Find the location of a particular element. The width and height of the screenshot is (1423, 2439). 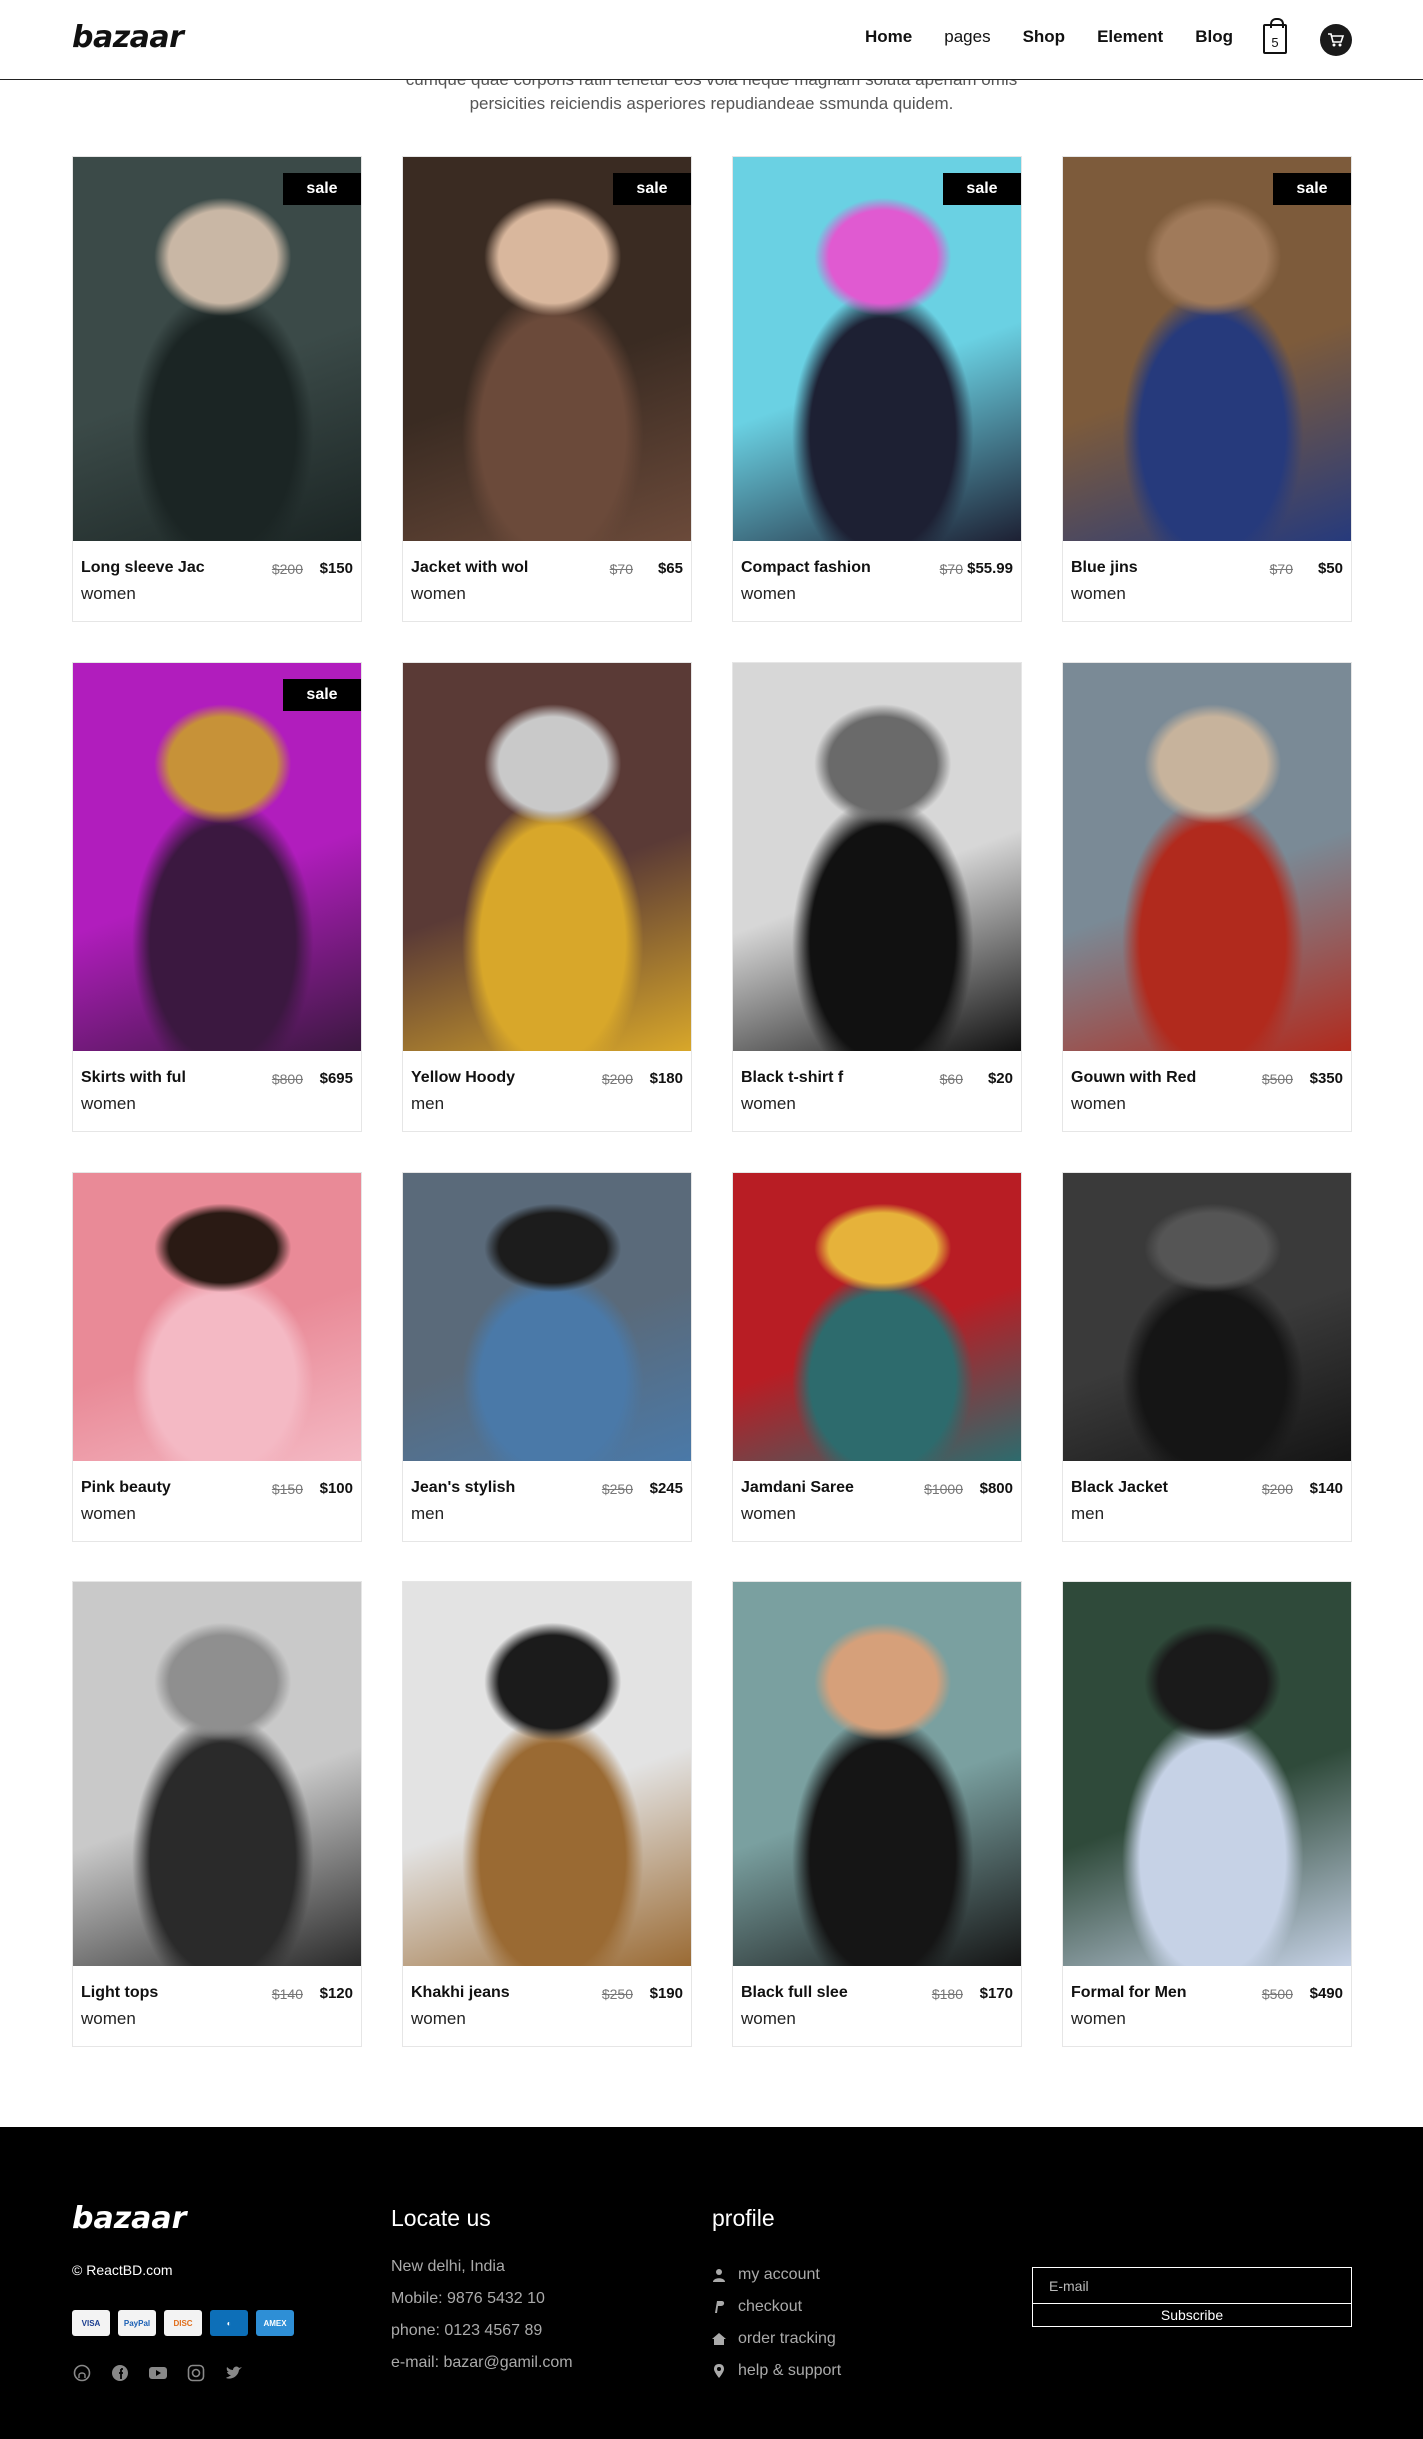

subscribe-button: Subscribe is located at coordinates (1192, 2315).